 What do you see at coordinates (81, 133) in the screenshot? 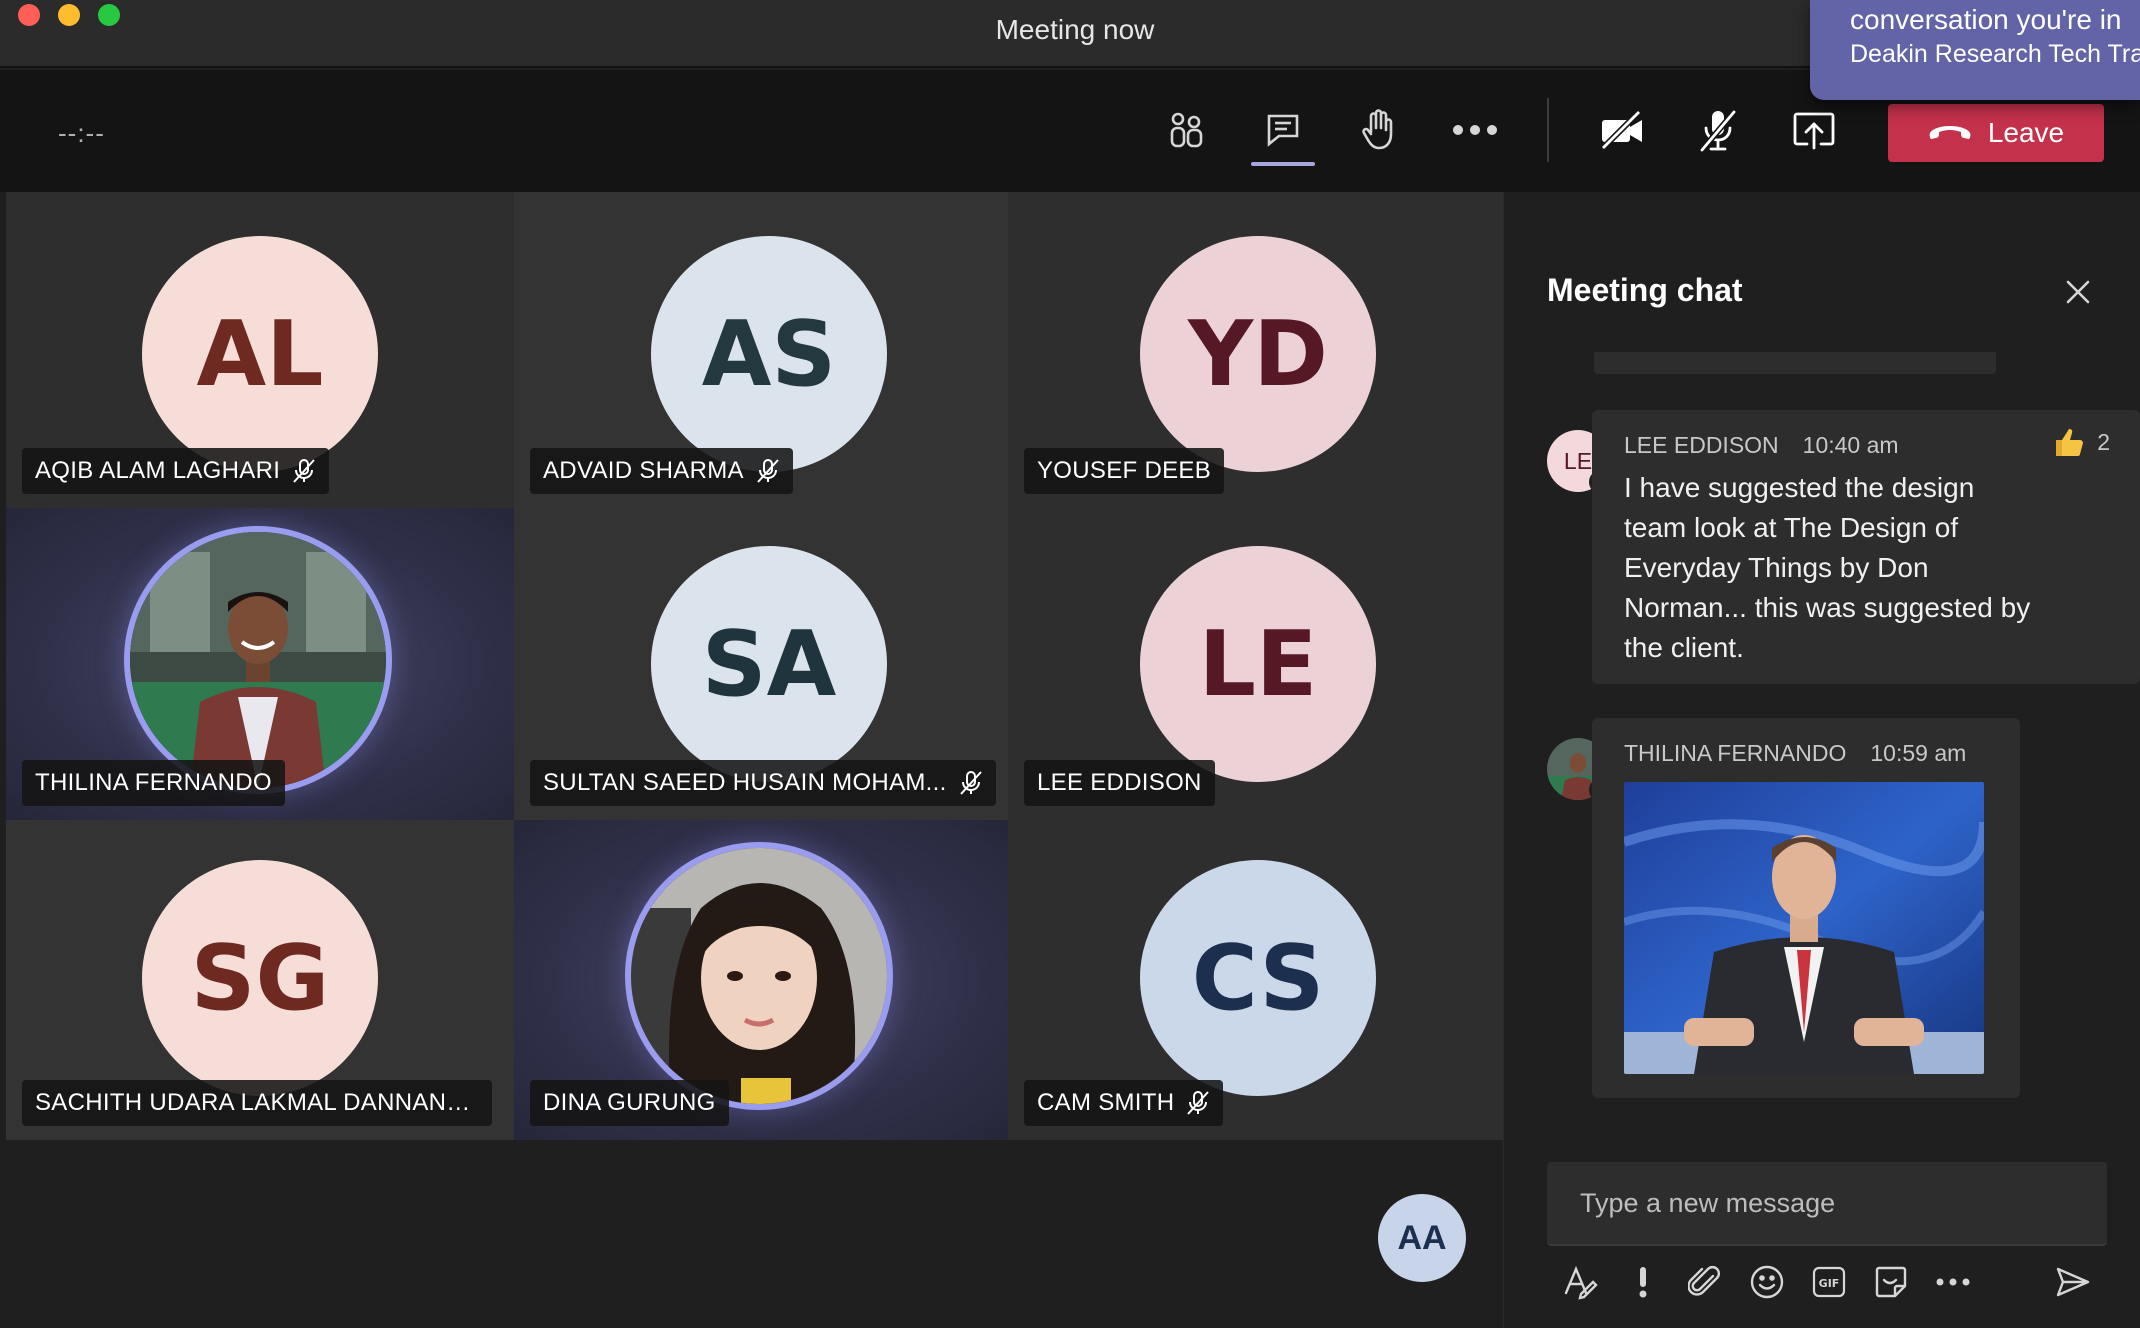
I see `meeting-timer: --:--` at bounding box center [81, 133].